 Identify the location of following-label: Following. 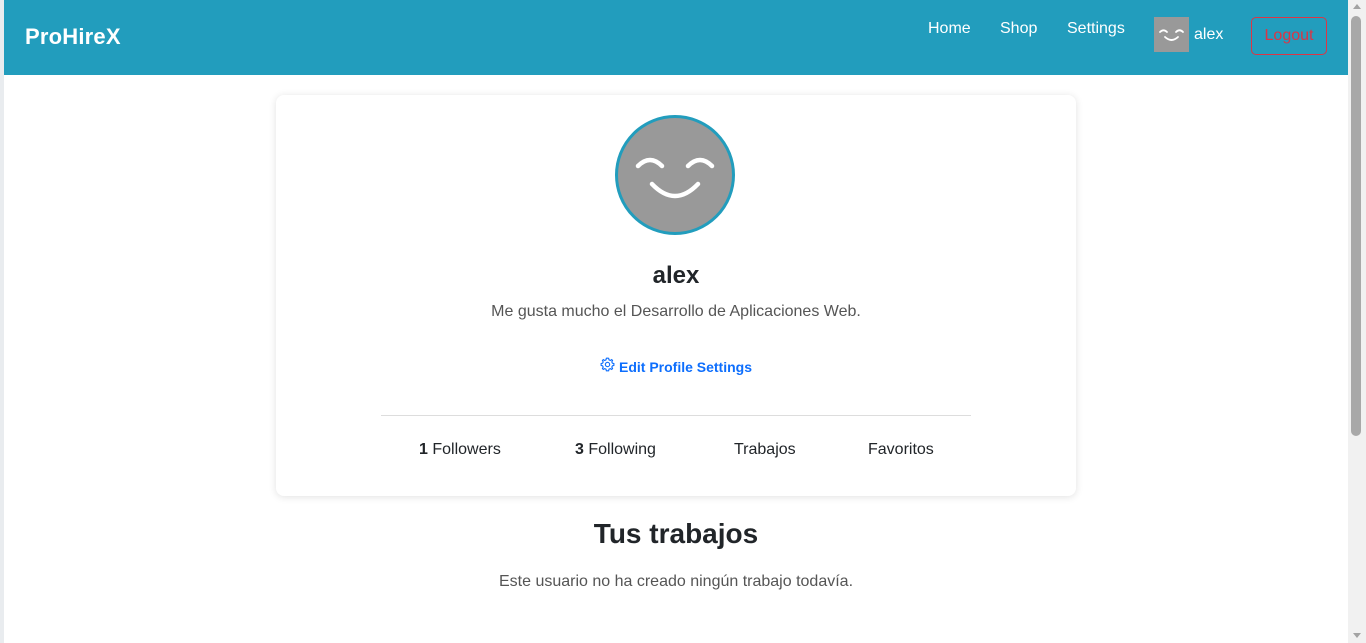
(622, 449).